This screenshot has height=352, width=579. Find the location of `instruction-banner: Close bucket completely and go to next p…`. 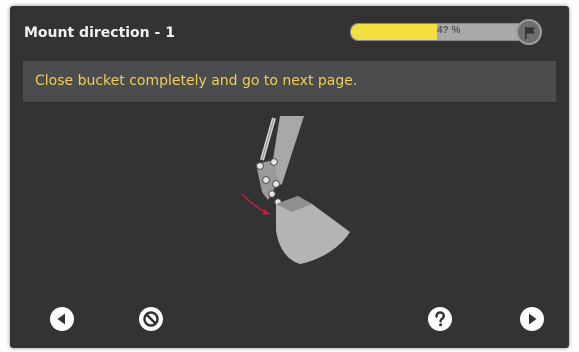

instruction-banner: Close bucket completely and go to next p… is located at coordinates (289, 82).